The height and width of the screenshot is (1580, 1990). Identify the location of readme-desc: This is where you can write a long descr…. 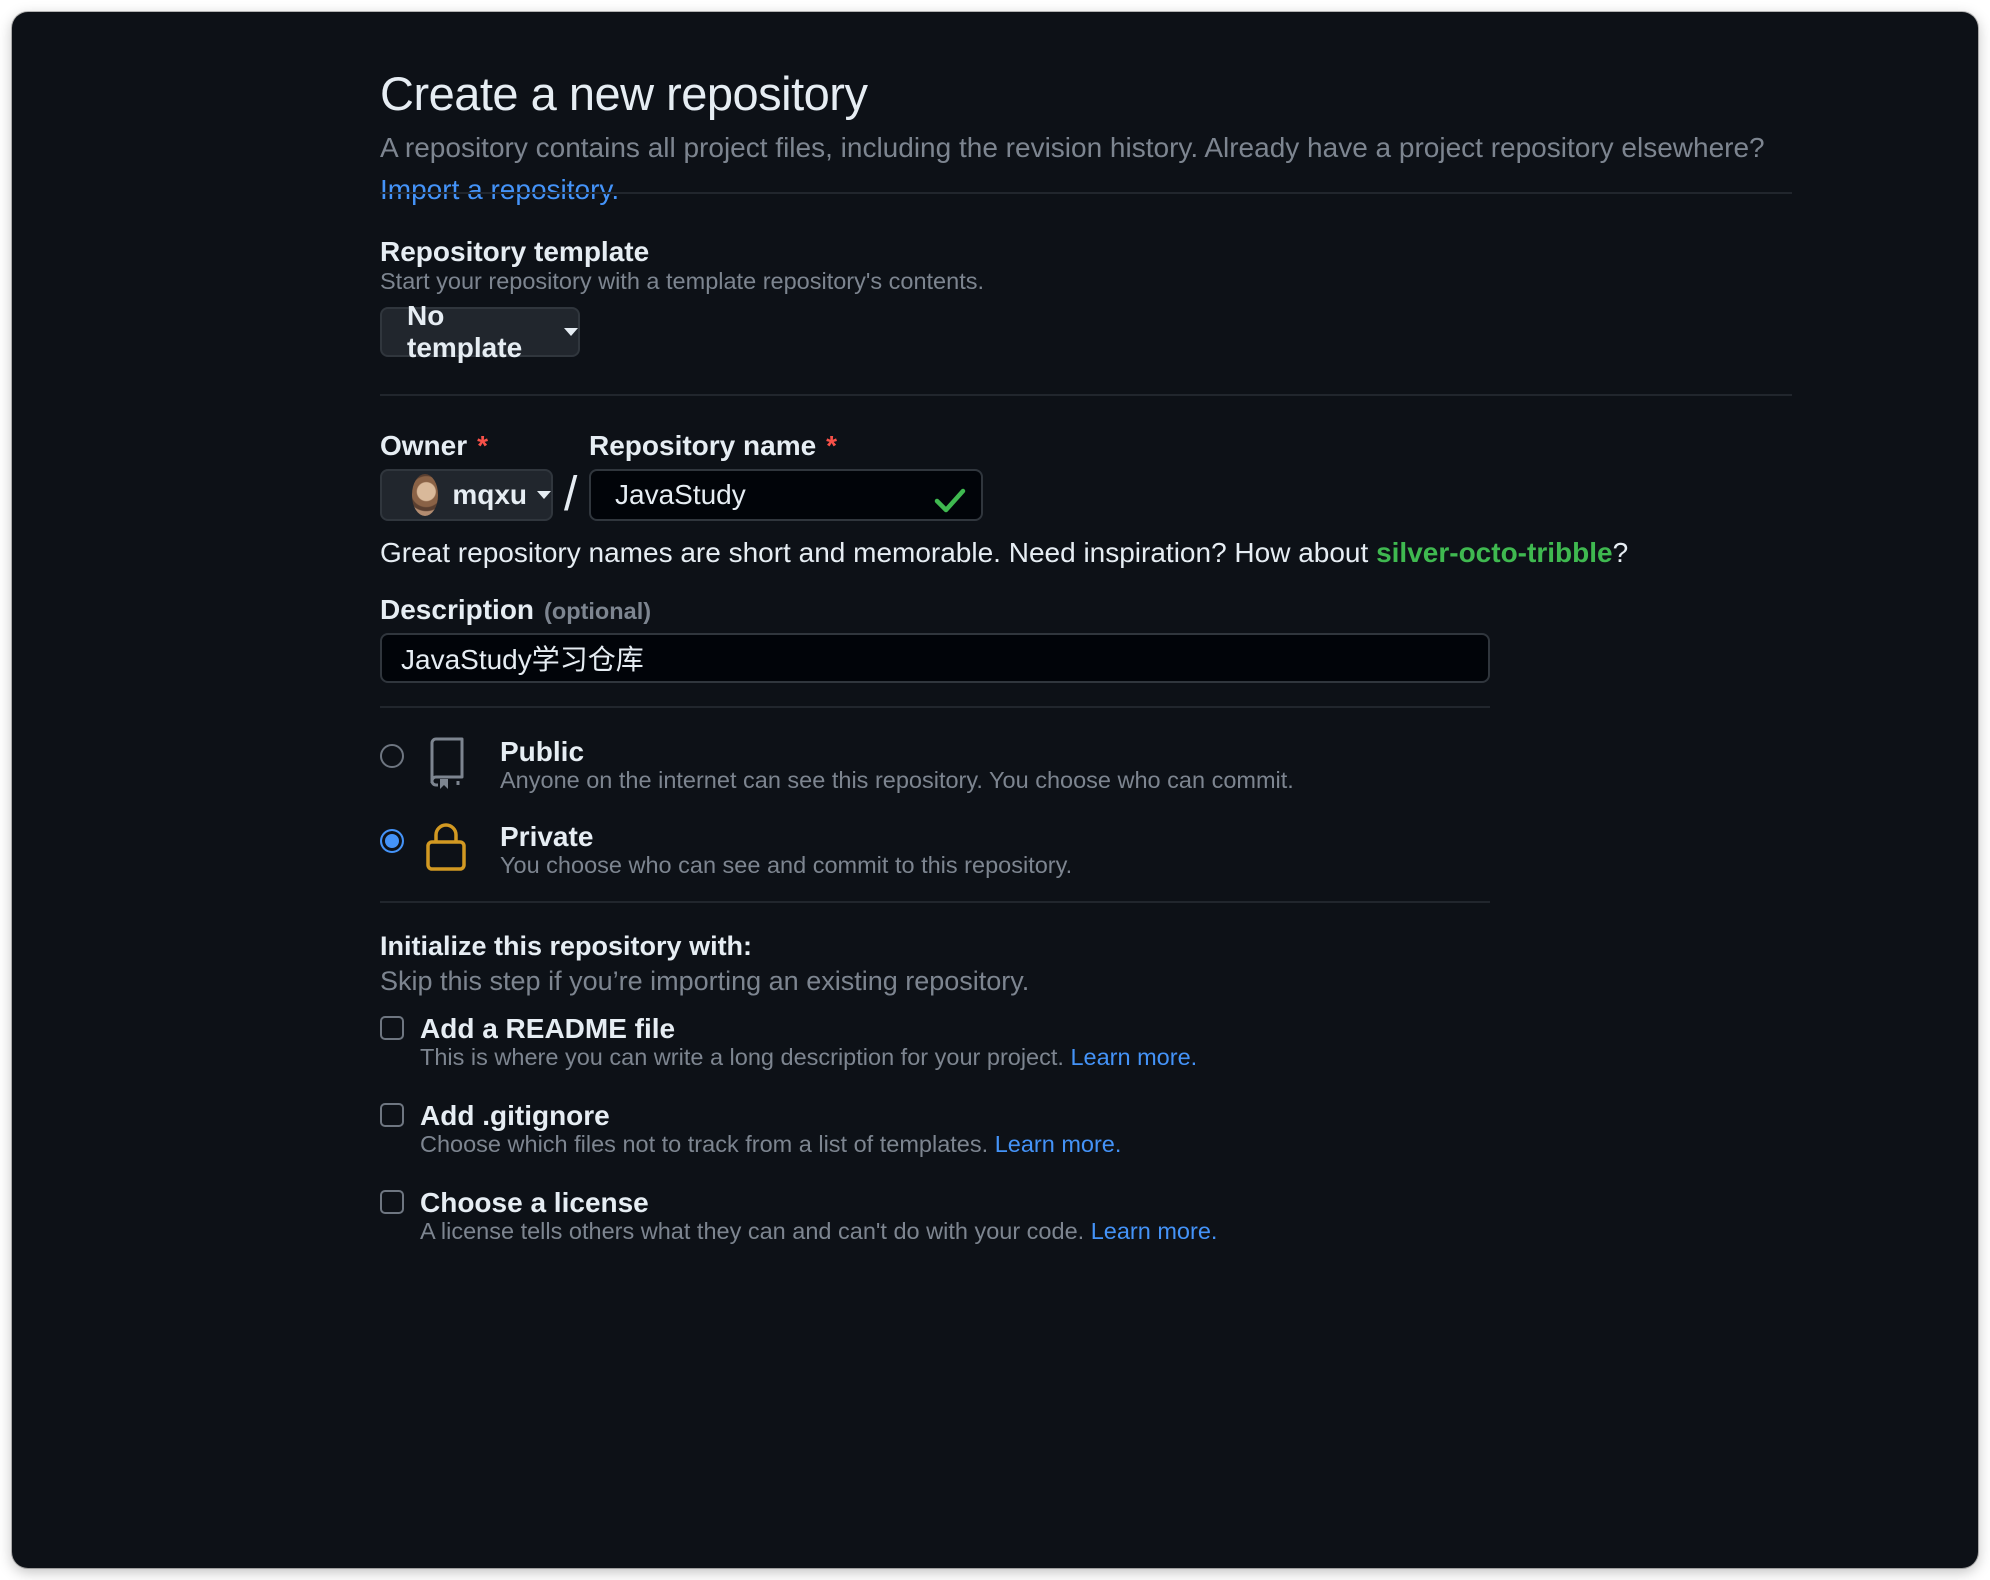
(809, 1057).